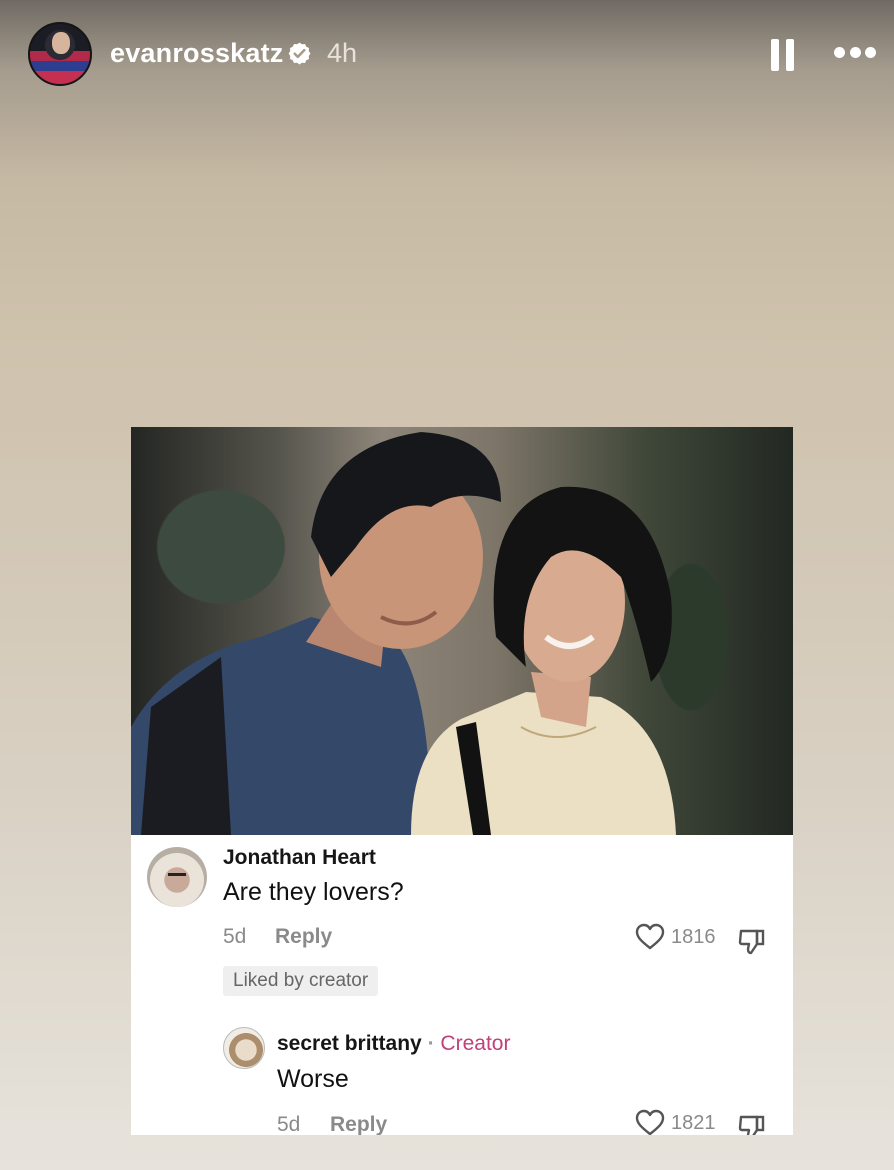 Image resolution: width=894 pixels, height=1170 pixels. What do you see at coordinates (235, 936) in the screenshot?
I see `comment-age: 5d` at bounding box center [235, 936].